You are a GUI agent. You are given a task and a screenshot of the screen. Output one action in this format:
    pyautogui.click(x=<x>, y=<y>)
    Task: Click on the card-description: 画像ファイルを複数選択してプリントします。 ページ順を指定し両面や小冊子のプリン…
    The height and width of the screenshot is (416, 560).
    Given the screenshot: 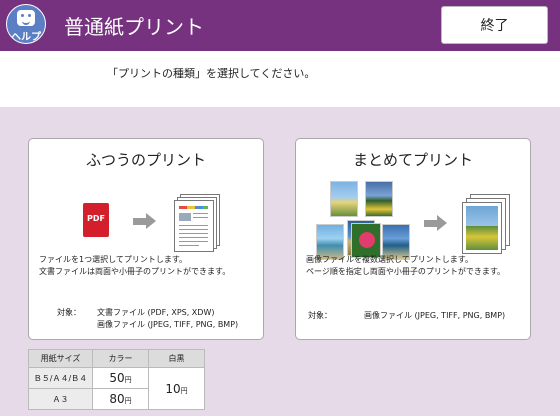 What is the action you would take?
    pyautogui.click(x=405, y=266)
    